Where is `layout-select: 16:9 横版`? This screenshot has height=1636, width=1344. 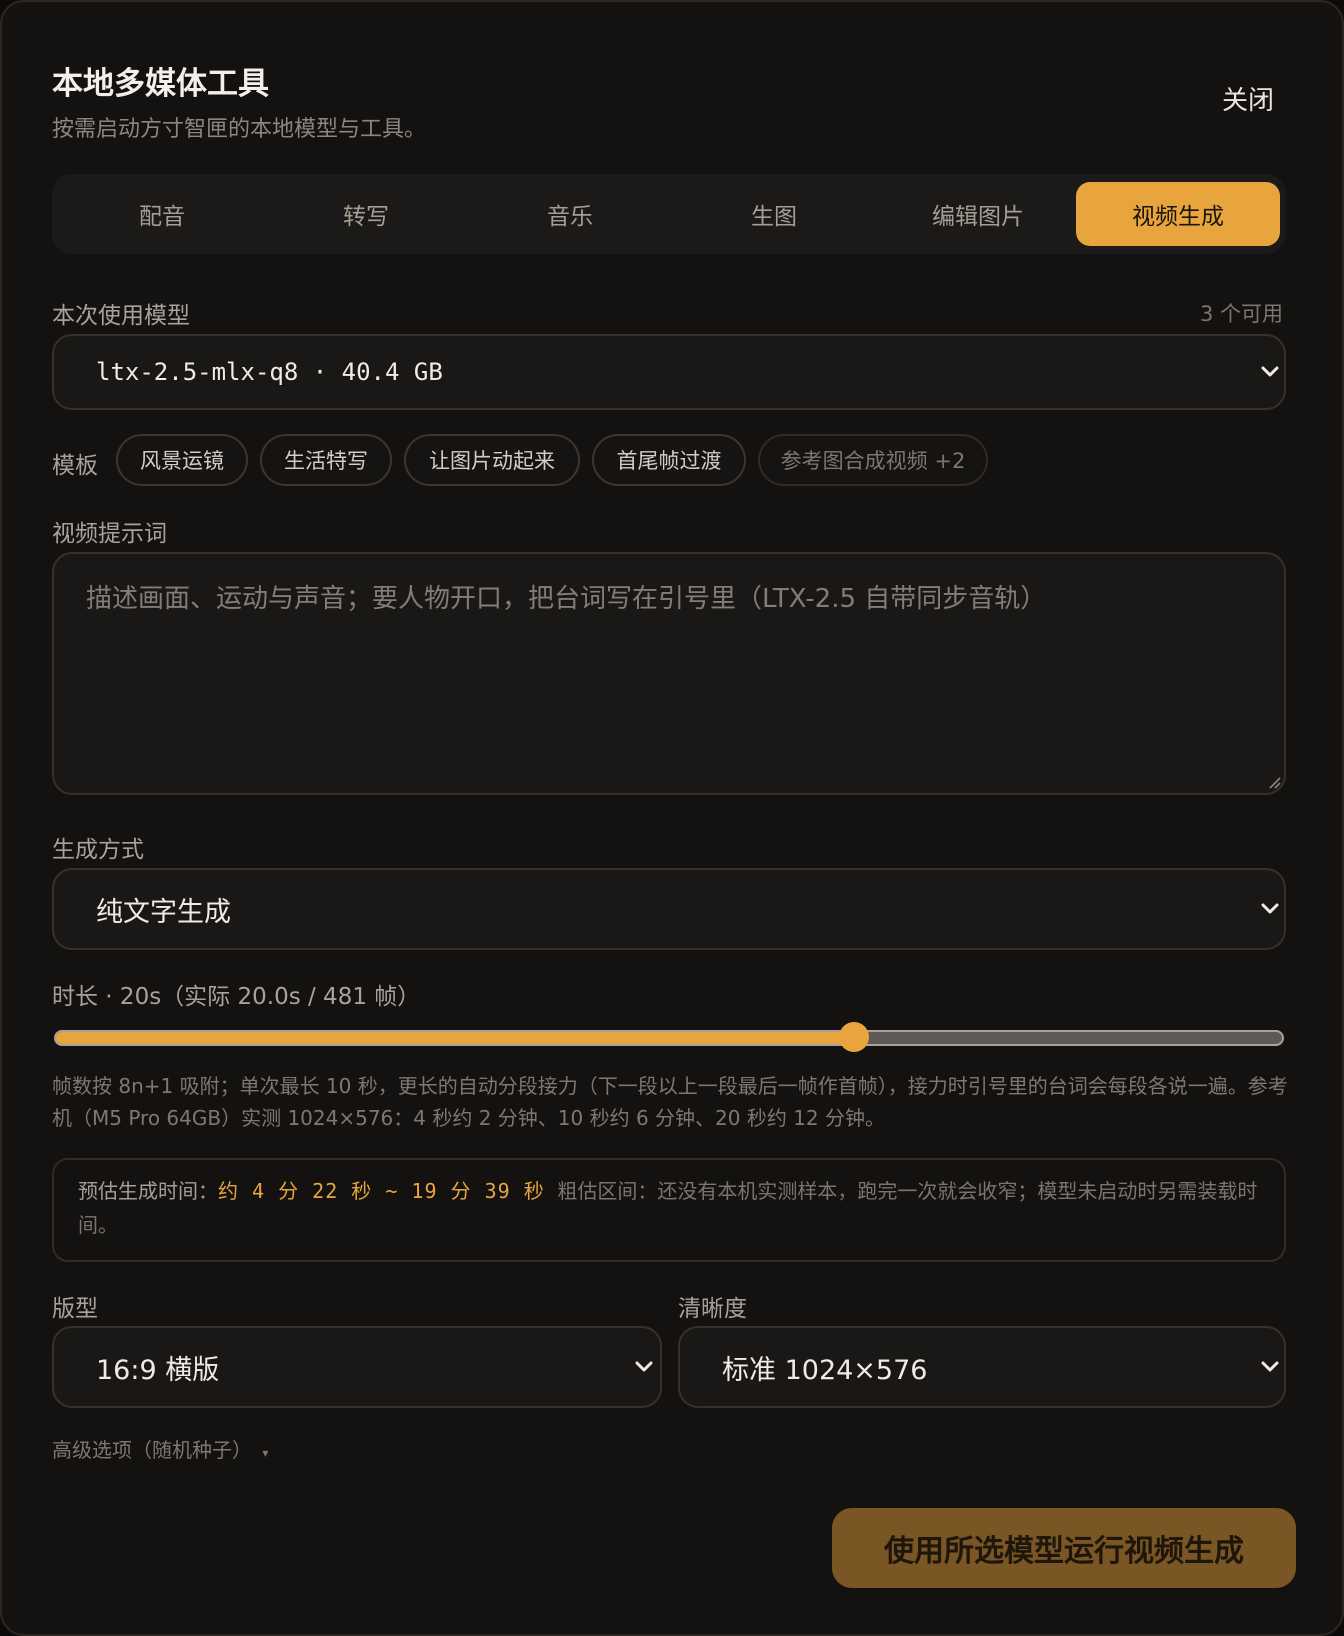
layout-select: 16:9 横版 is located at coordinates (357, 1367).